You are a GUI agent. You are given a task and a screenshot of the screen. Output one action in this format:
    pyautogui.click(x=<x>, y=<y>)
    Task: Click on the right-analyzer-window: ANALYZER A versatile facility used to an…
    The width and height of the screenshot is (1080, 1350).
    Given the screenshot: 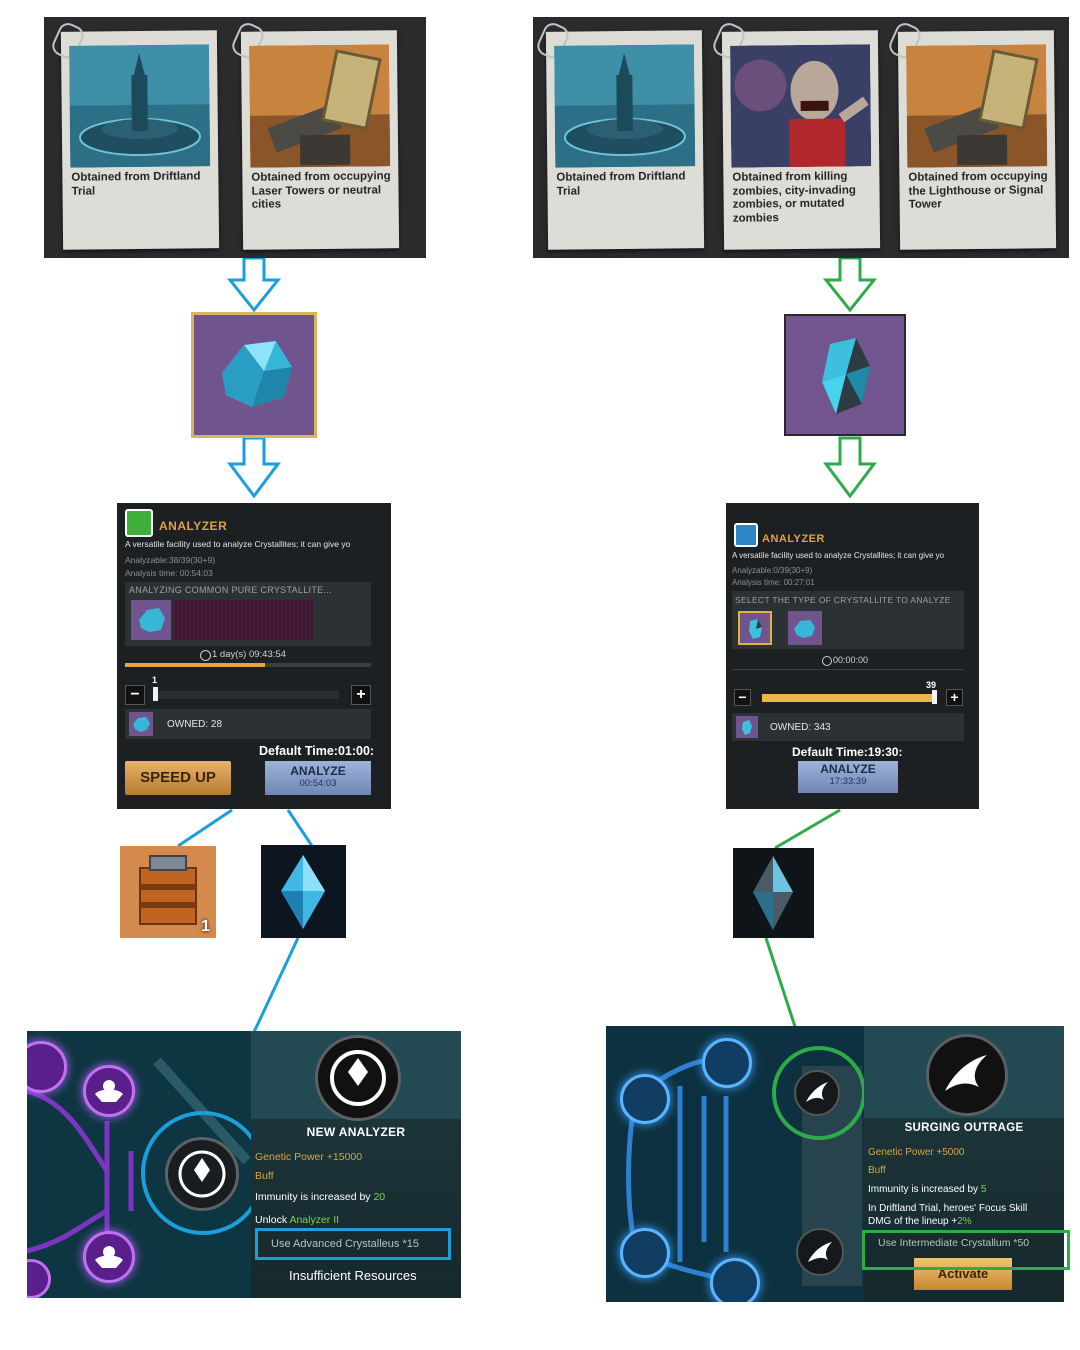 What is the action you would take?
    pyautogui.click(x=852, y=656)
    